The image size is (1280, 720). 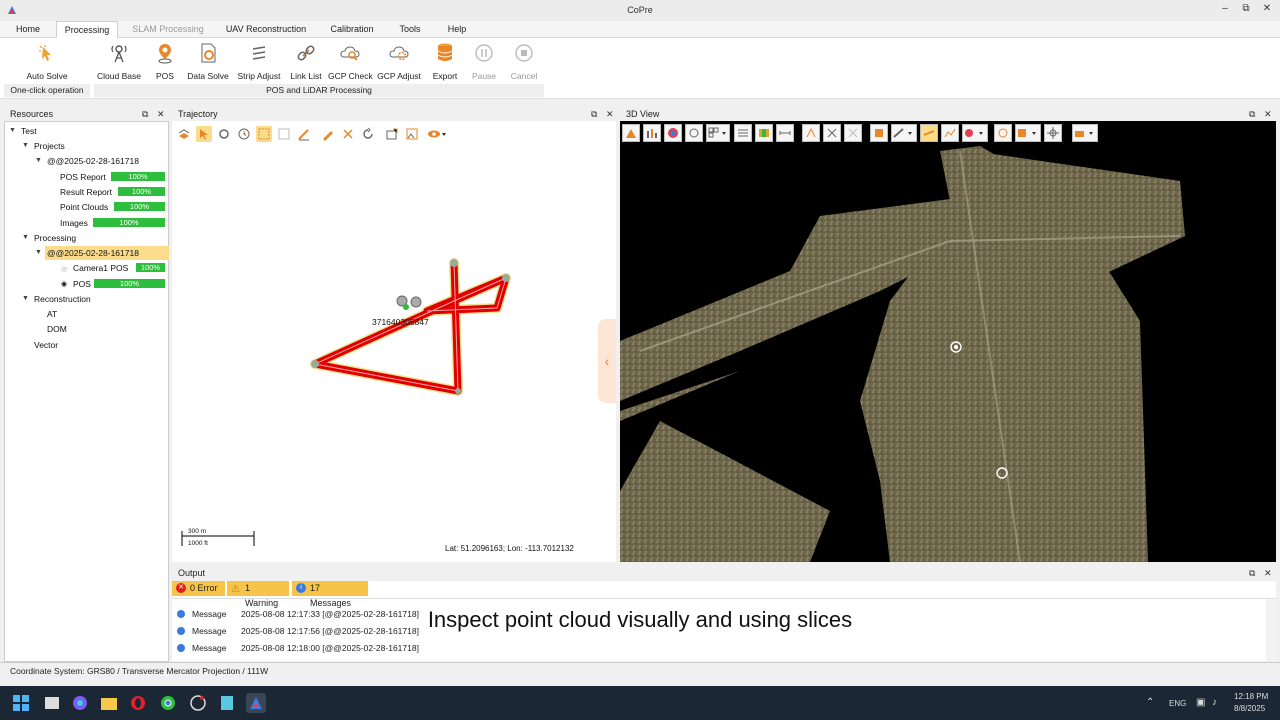 What do you see at coordinates (743, 133) in the screenshot?
I see `sliders-icon` at bounding box center [743, 133].